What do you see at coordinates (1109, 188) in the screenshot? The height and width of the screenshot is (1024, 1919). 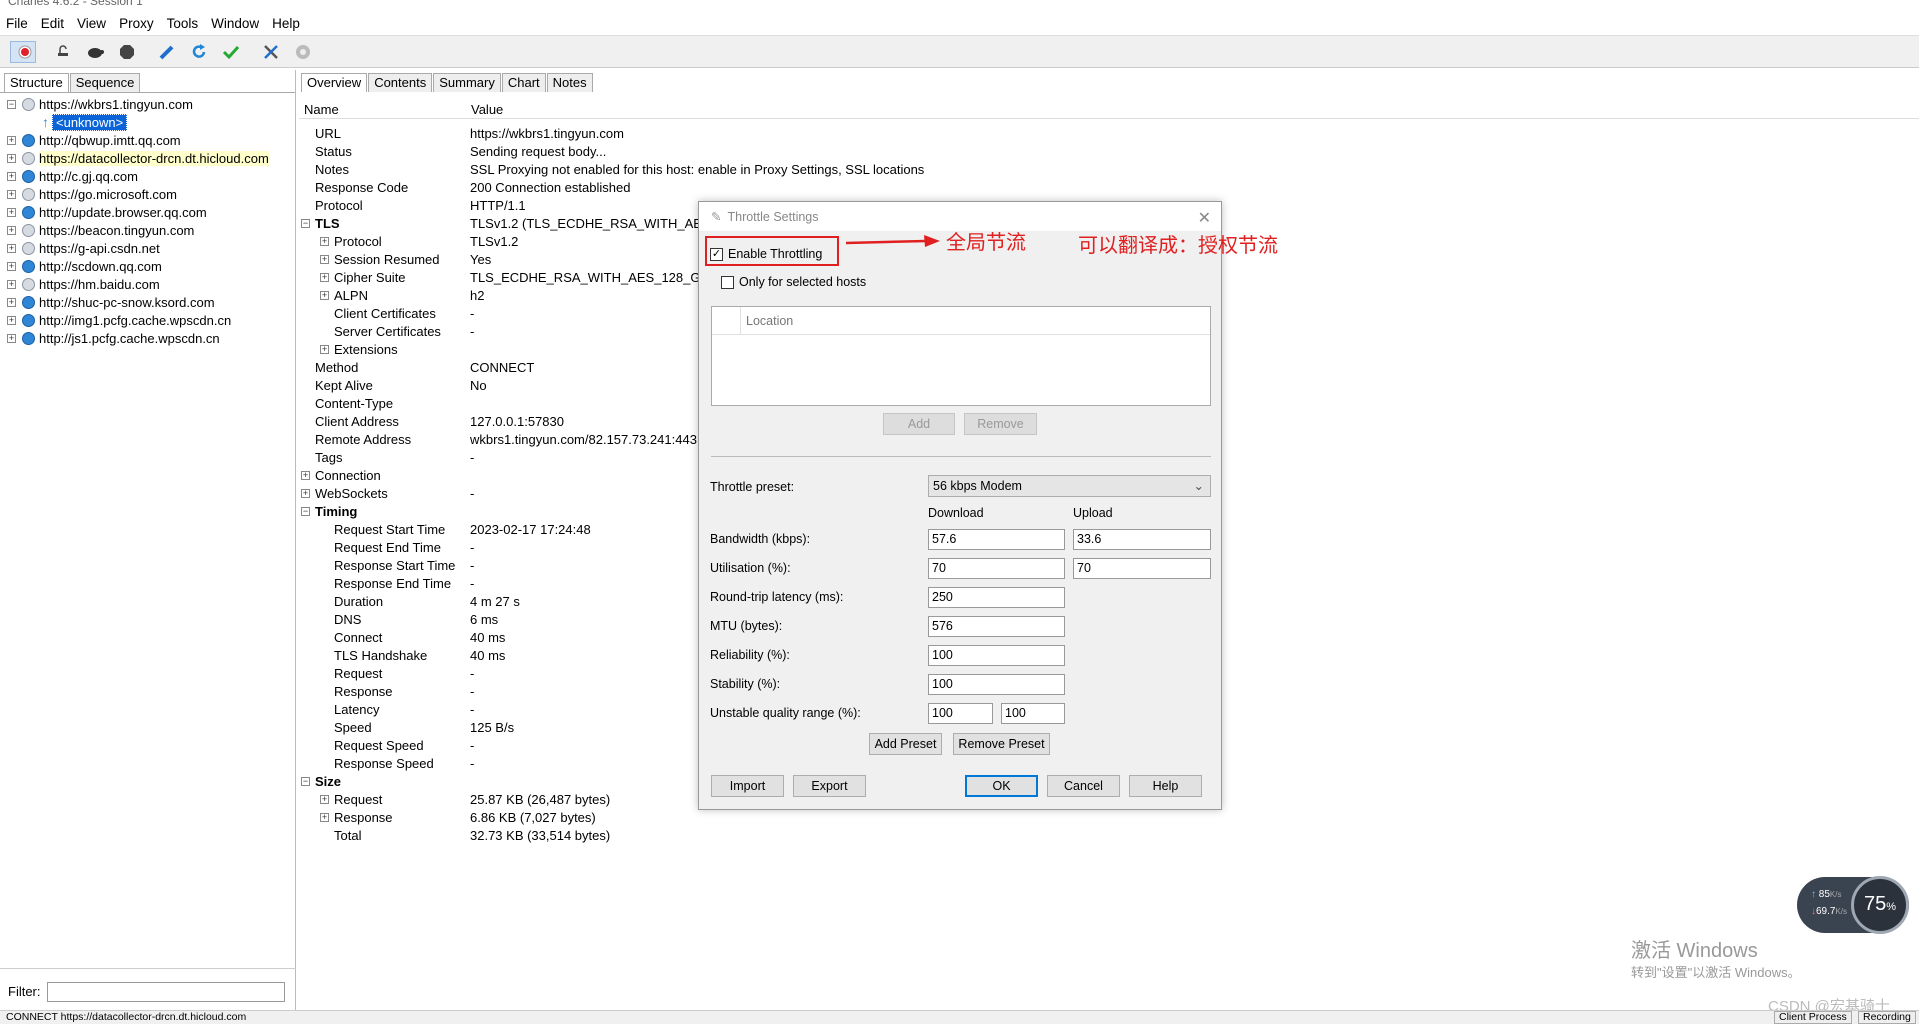 I see `table-row: Response Code 200 Connection established` at bounding box center [1109, 188].